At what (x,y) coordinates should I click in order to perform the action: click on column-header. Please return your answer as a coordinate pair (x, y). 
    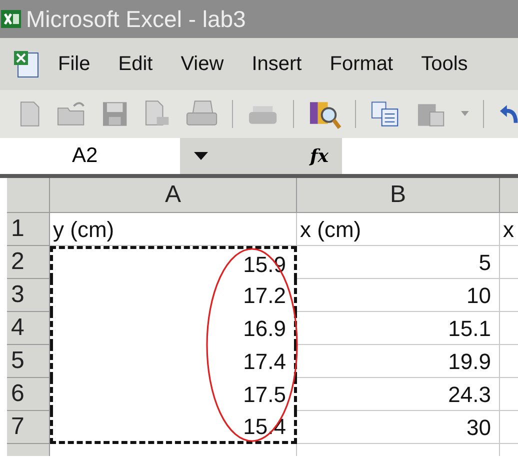
    Looking at the image, I should click on (509, 195).